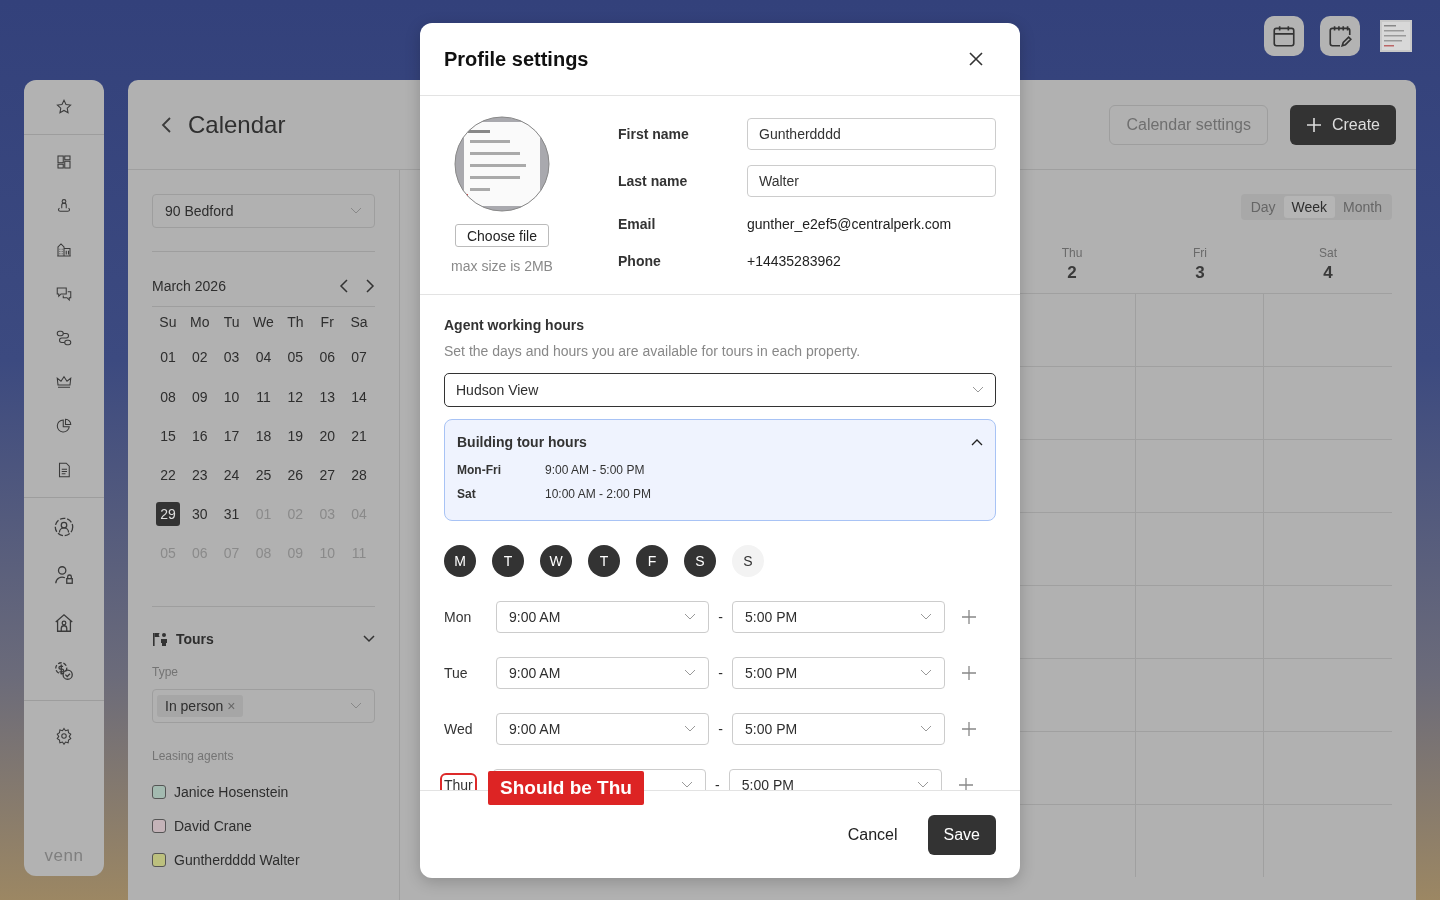  Describe the element at coordinates (167, 475) in the screenshot. I see `calendar-day: 22` at that location.